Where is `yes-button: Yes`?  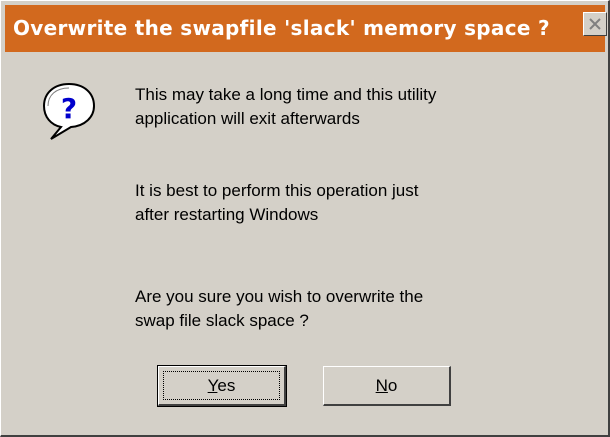 yes-button: Yes is located at coordinates (222, 386).